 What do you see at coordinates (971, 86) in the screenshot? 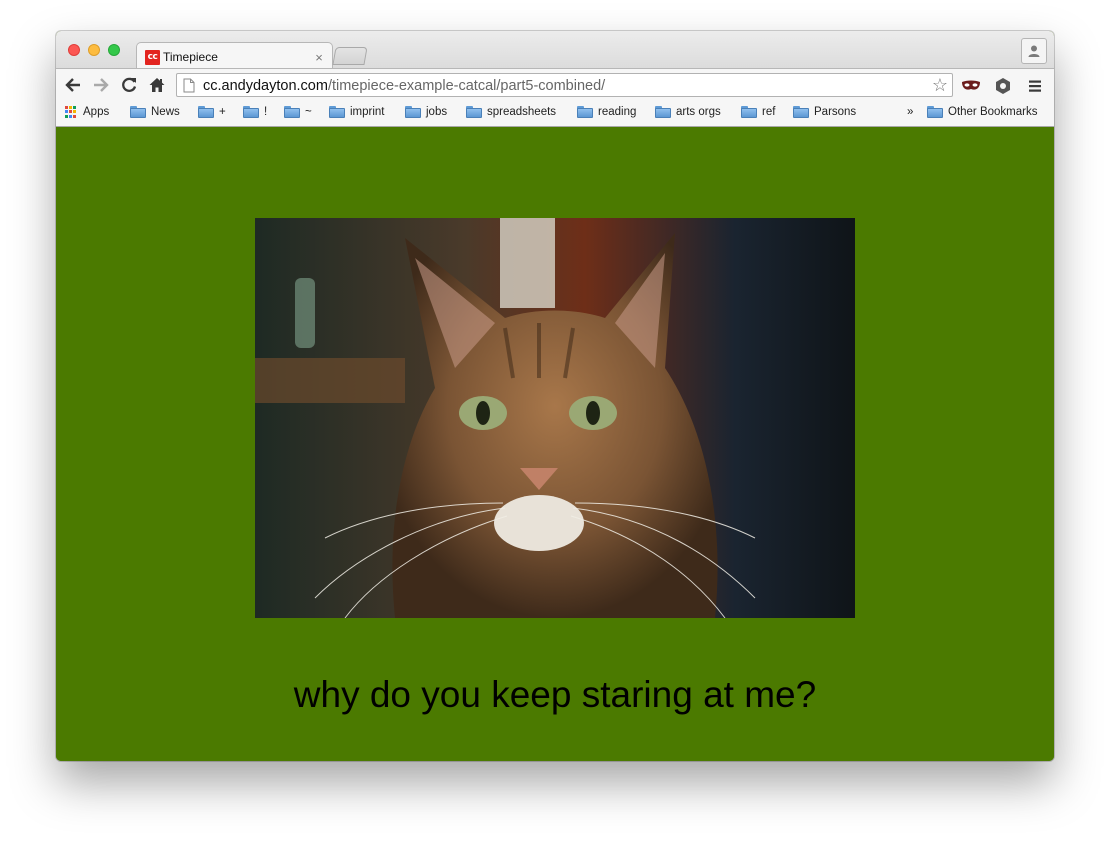
I see `mask-extension-icon` at bounding box center [971, 86].